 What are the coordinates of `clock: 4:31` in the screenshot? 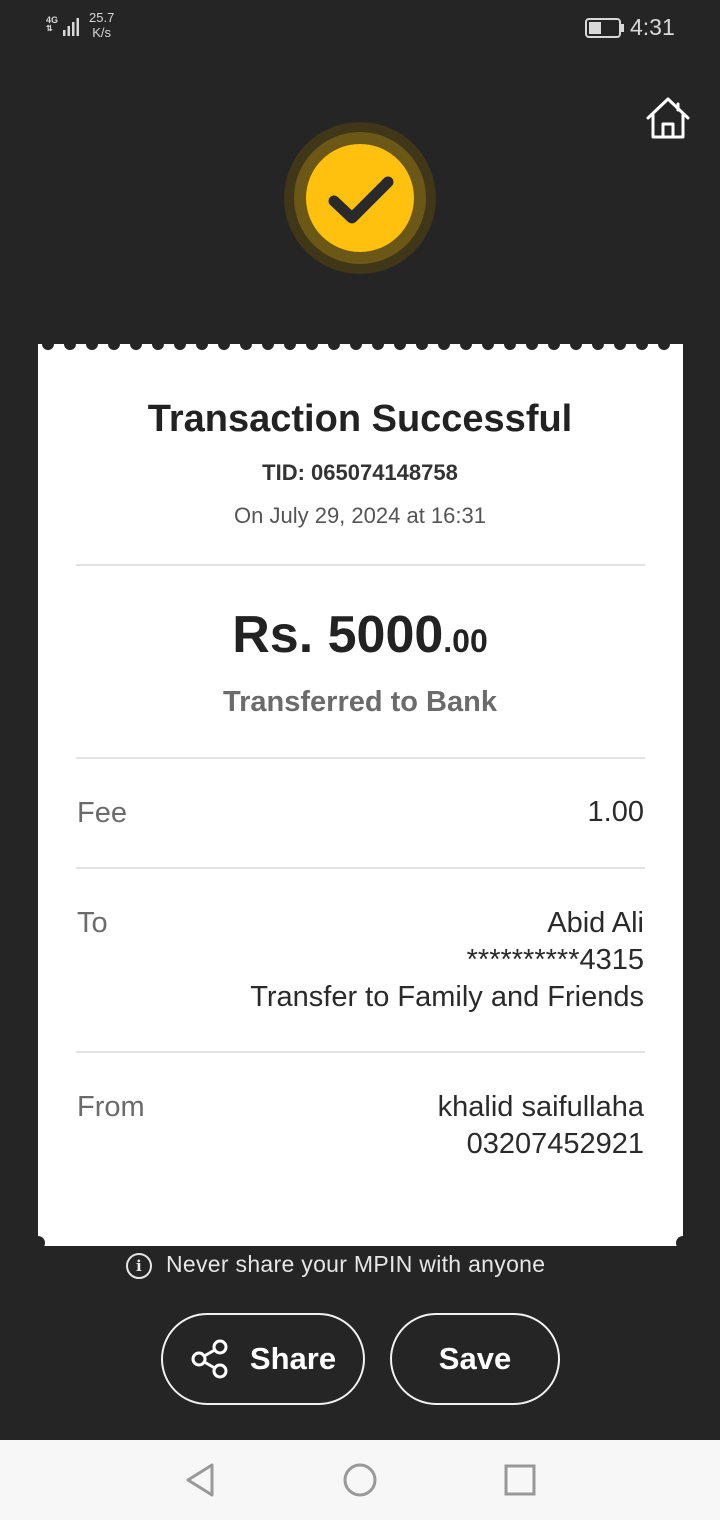 It's located at (652, 27).